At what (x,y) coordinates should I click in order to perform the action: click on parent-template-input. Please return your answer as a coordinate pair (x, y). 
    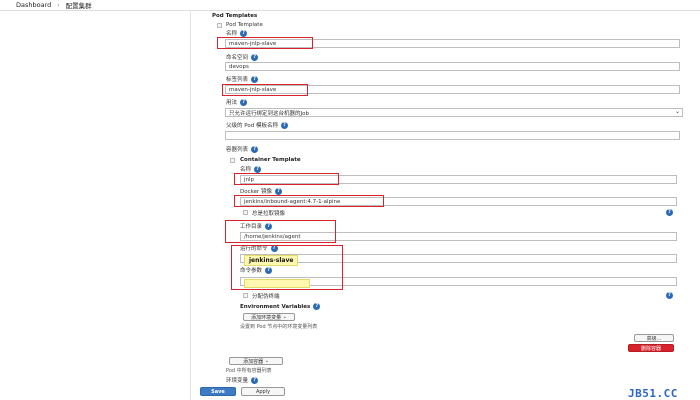
    Looking at the image, I should click on (452, 135).